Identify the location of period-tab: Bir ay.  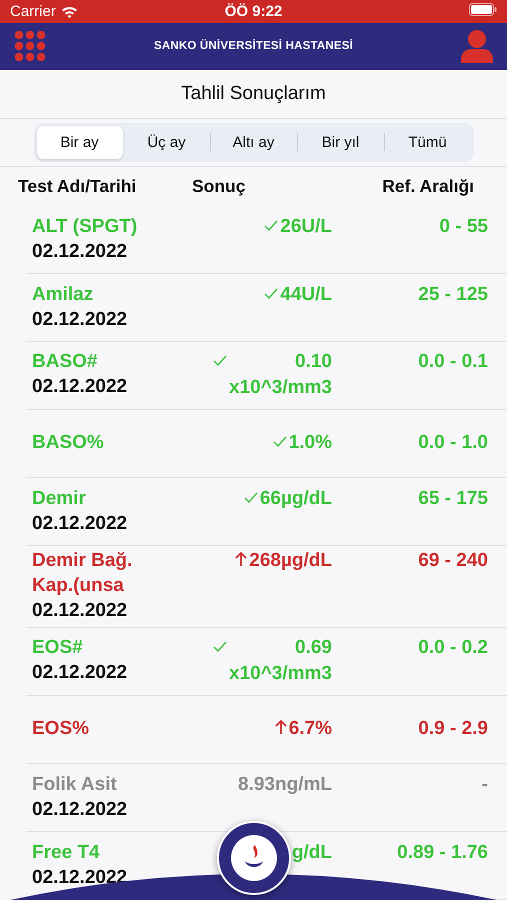
(79, 142).